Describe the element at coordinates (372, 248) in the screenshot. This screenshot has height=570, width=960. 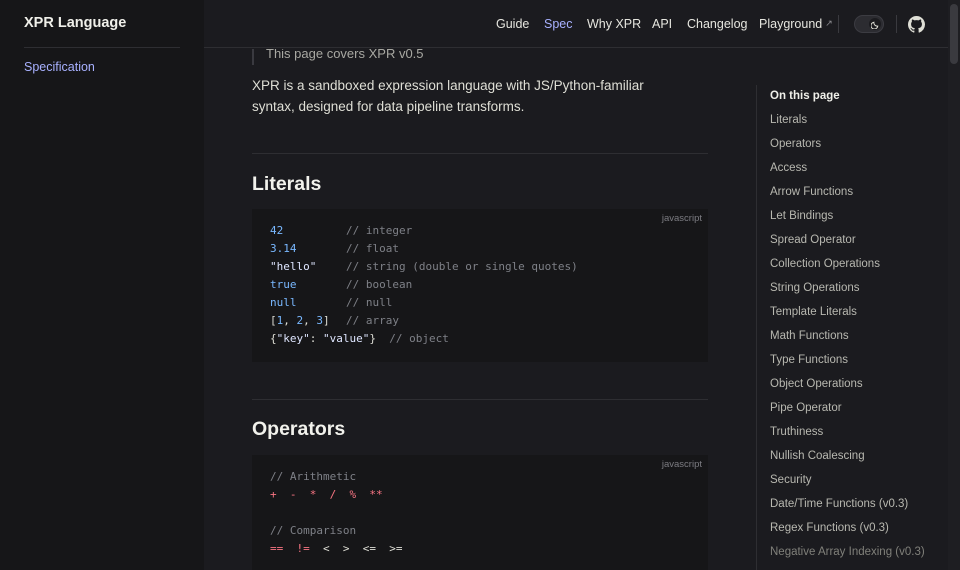
I see `code-comment: // float` at that location.